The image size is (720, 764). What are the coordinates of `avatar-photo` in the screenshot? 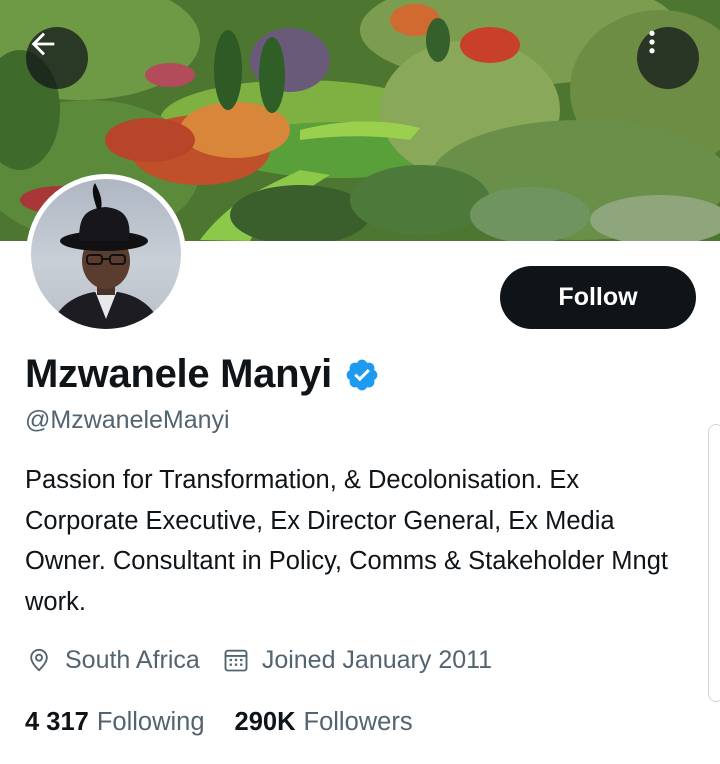 It's located at (106, 254).